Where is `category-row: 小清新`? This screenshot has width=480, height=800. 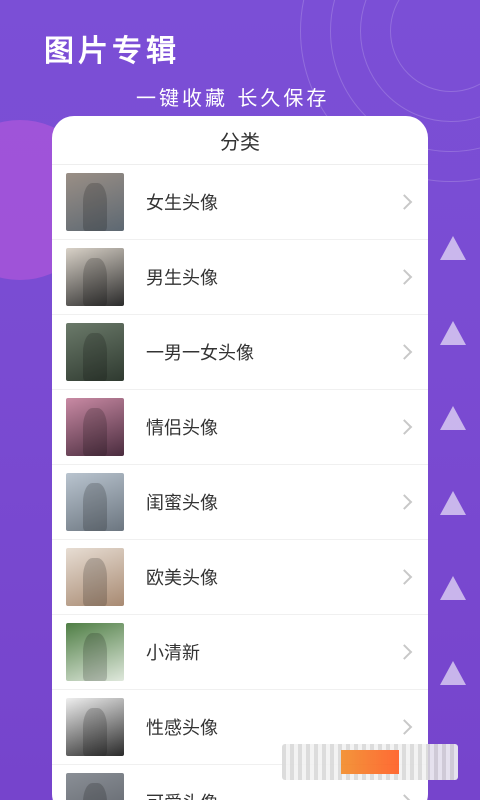 category-row: 小清新 is located at coordinates (240, 652).